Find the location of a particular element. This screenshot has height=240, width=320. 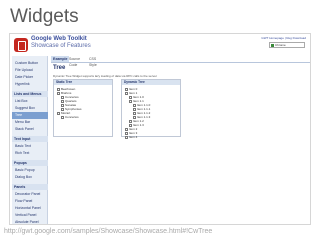

sidebar-item: Basic Popup is located at coordinates (30, 170).